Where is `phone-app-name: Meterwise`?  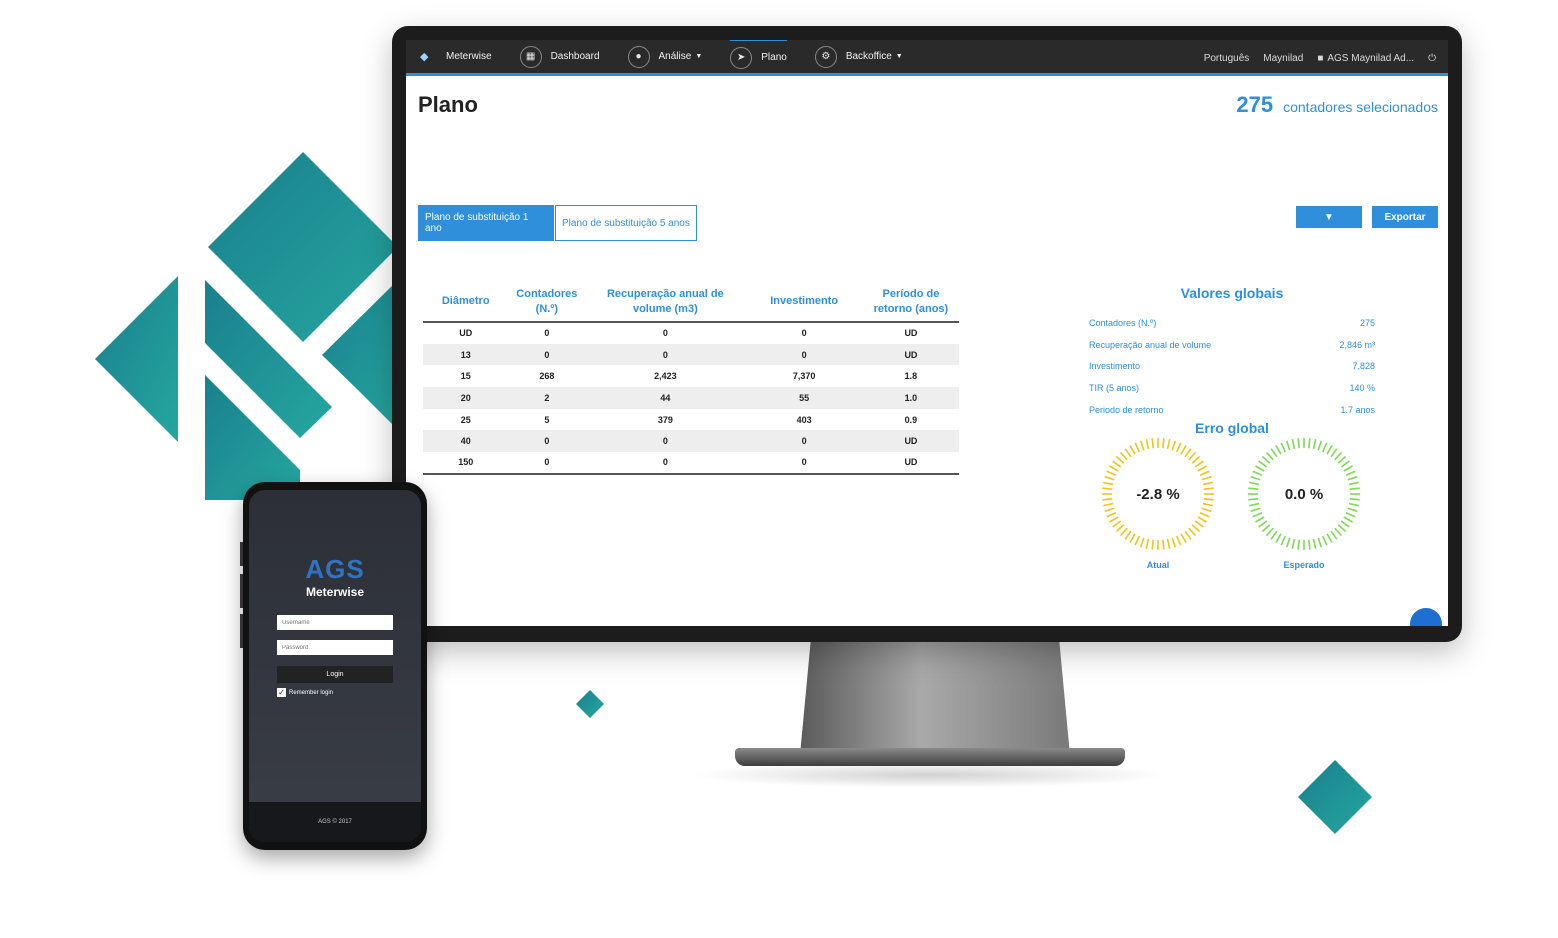
phone-app-name: Meterwise is located at coordinates (335, 592).